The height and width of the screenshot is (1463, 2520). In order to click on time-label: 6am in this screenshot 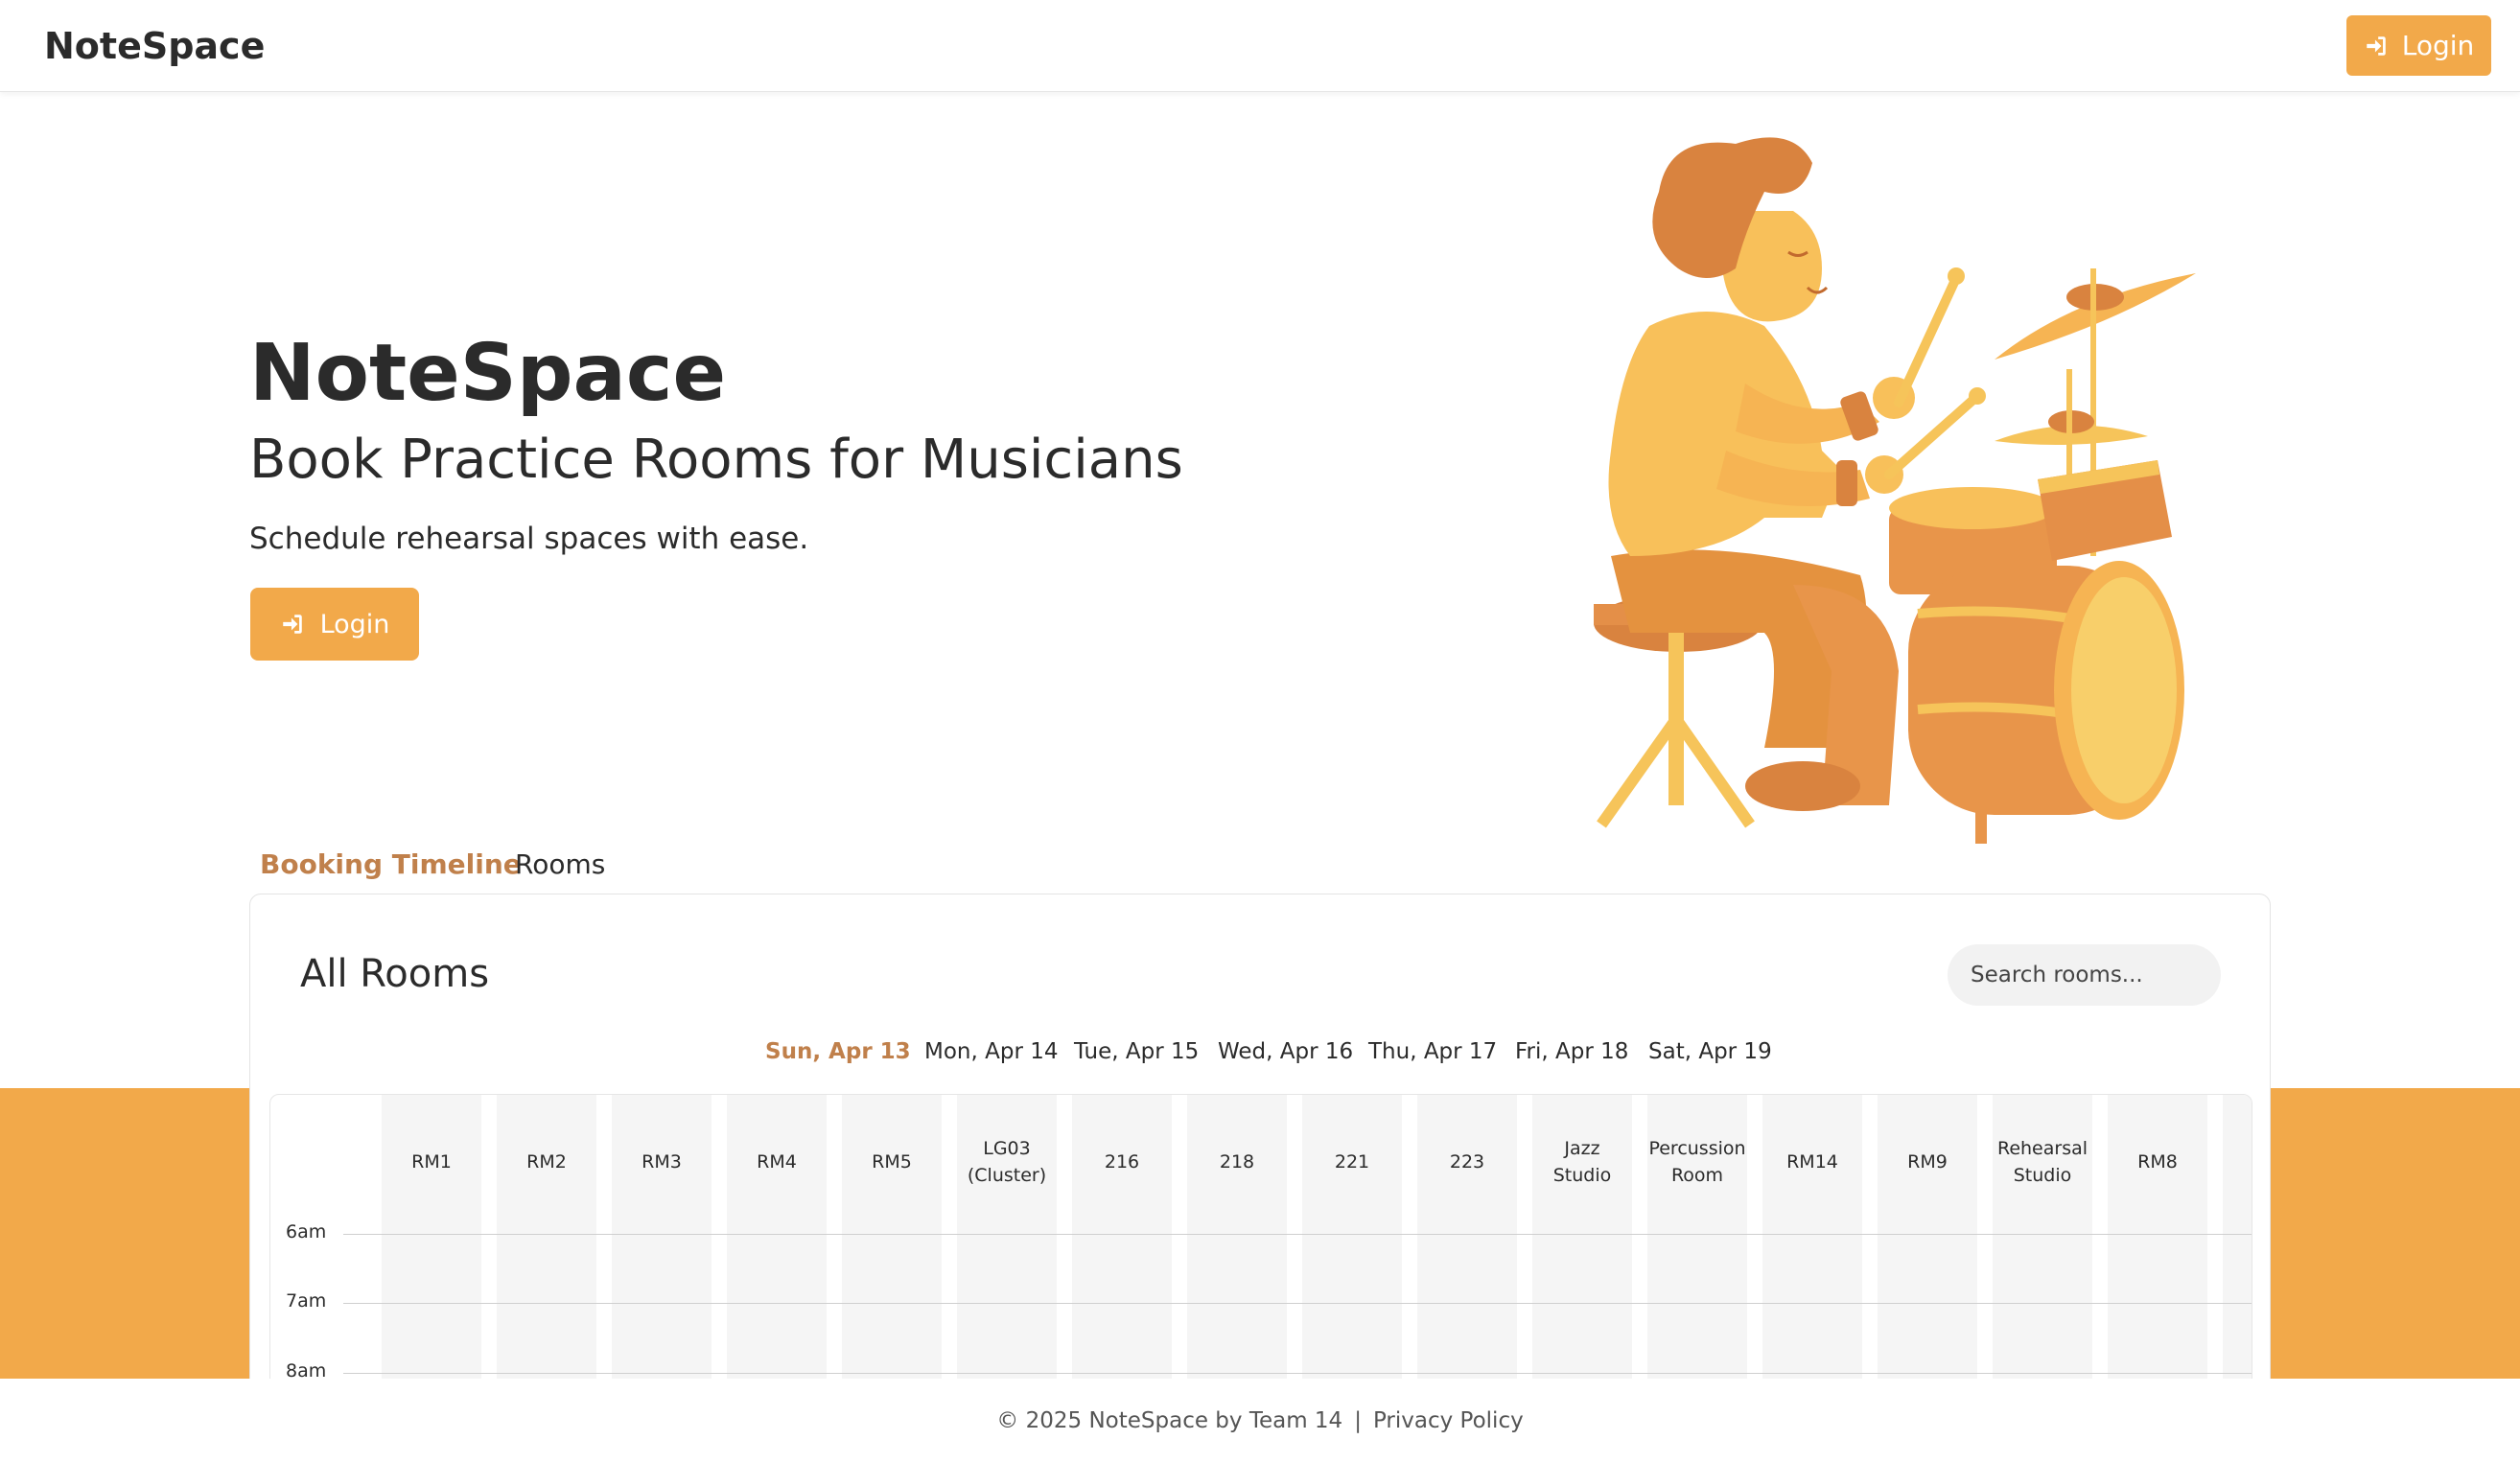, I will do `click(306, 1231)`.